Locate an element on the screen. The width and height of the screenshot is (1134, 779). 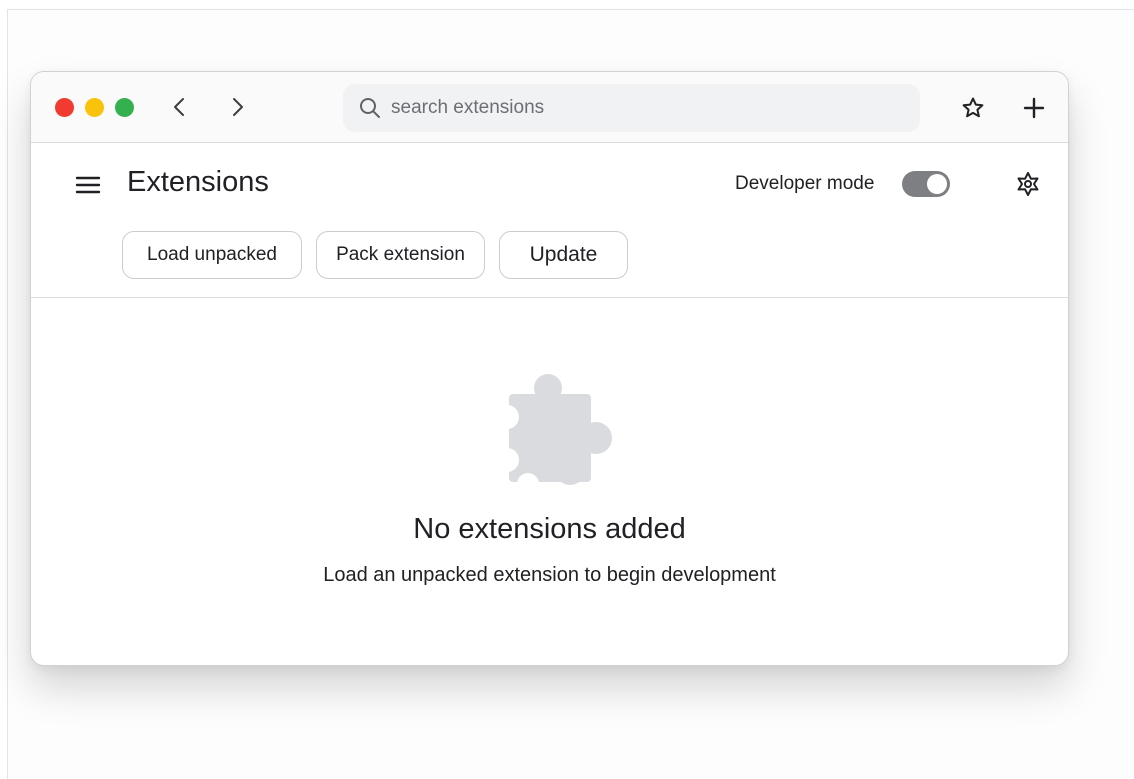
new-tab-button is located at coordinates (1034, 108).